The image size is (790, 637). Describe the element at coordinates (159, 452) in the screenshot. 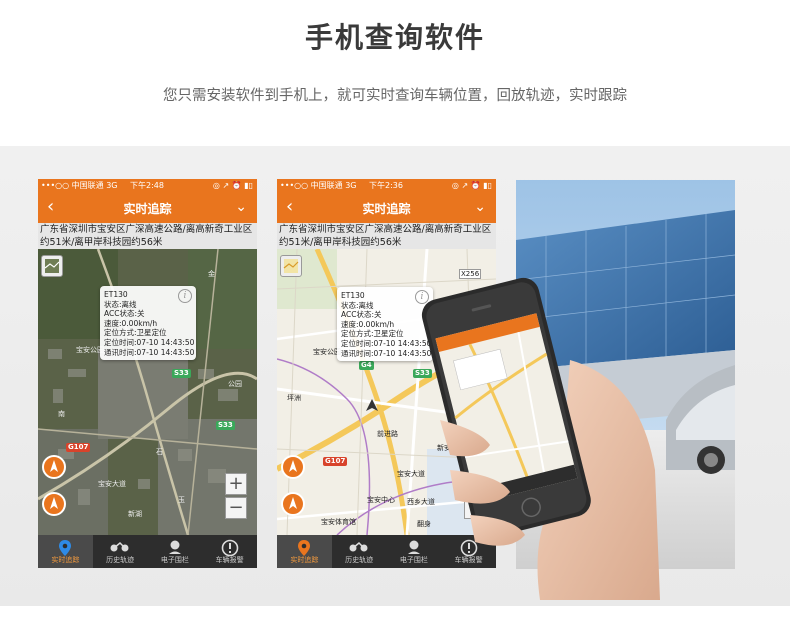

I see `map-place-label: 石` at that location.